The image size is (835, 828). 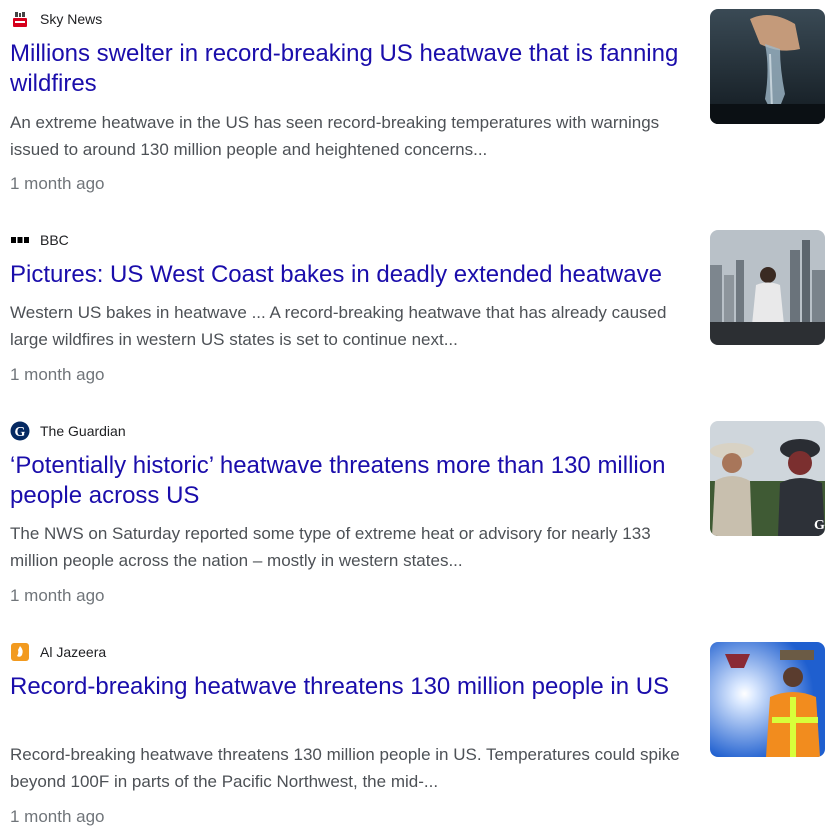 I want to click on source-name: Al Jazeera, so click(x=73, y=652).